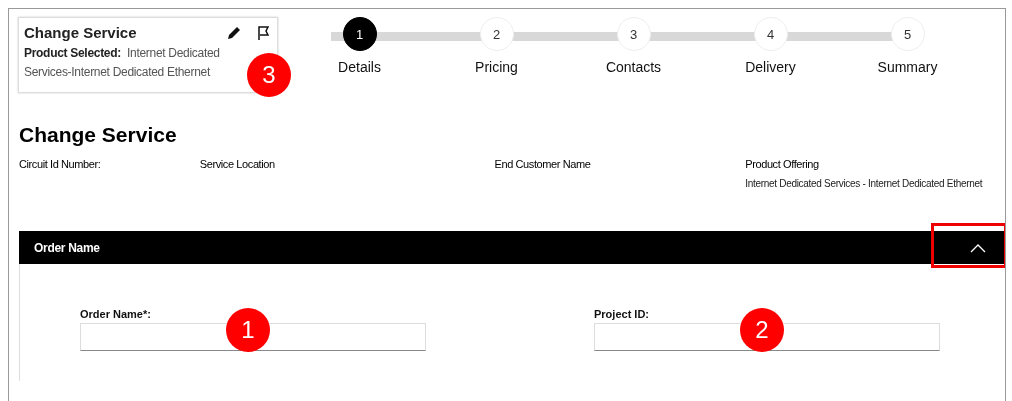 This screenshot has width=1012, height=401. Describe the element at coordinates (762, 330) in the screenshot. I see `annotation-marker: 2` at that location.